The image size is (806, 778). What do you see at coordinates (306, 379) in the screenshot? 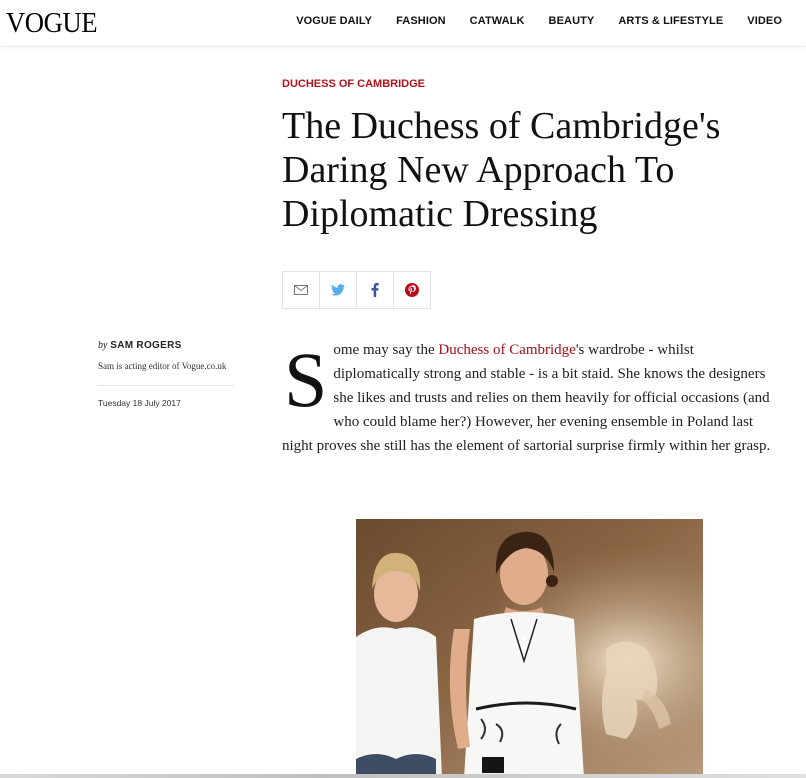
I see `drop-cap: S` at bounding box center [306, 379].